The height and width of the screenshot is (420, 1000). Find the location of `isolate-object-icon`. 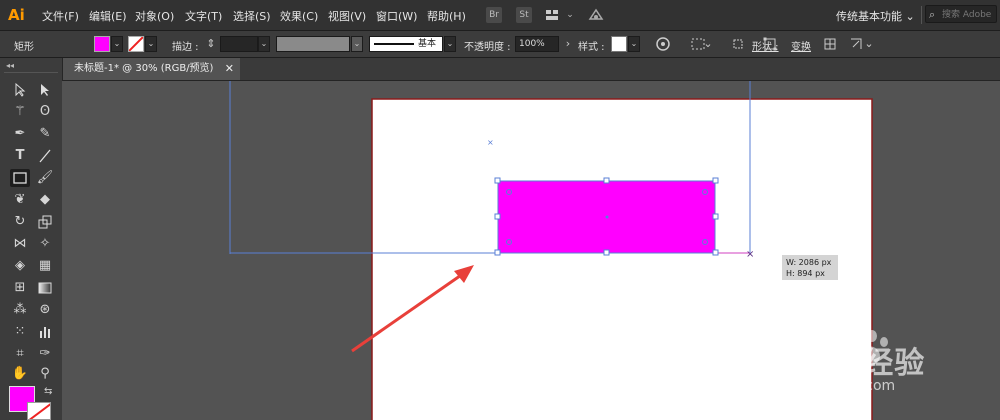

isolate-object-icon is located at coordinates (738, 44).